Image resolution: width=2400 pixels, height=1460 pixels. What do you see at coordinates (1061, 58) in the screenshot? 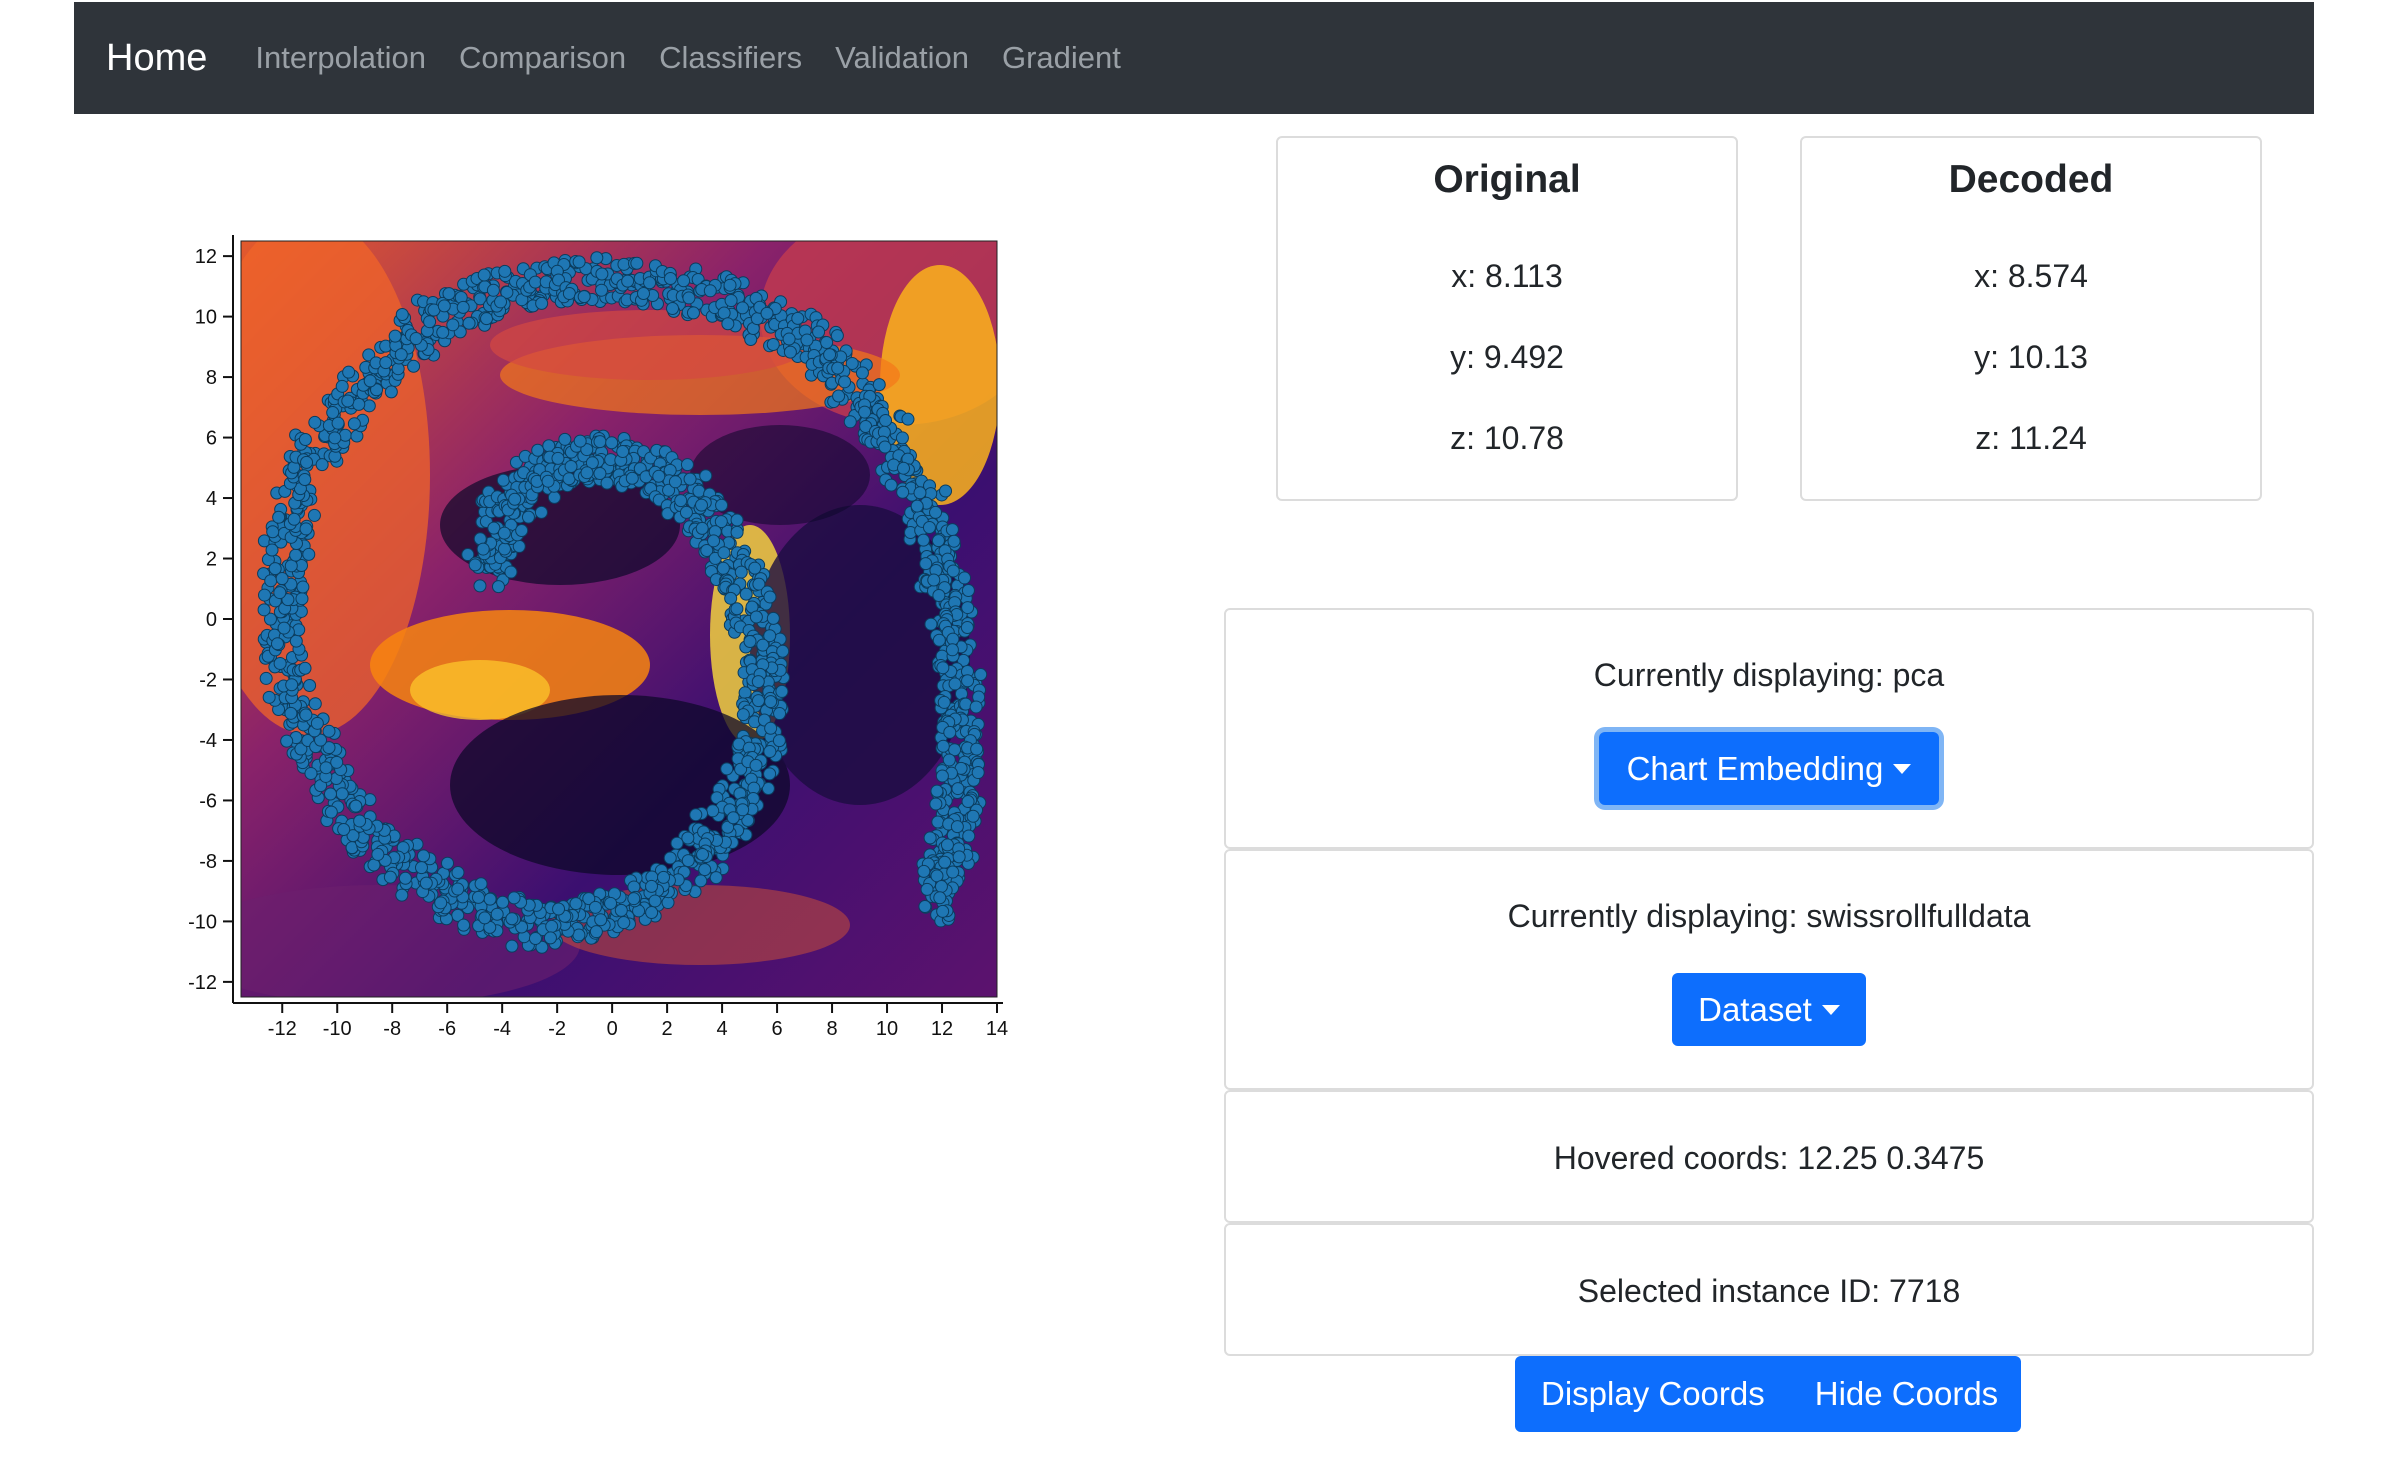
I see `nav-gradient: Gradient` at bounding box center [1061, 58].